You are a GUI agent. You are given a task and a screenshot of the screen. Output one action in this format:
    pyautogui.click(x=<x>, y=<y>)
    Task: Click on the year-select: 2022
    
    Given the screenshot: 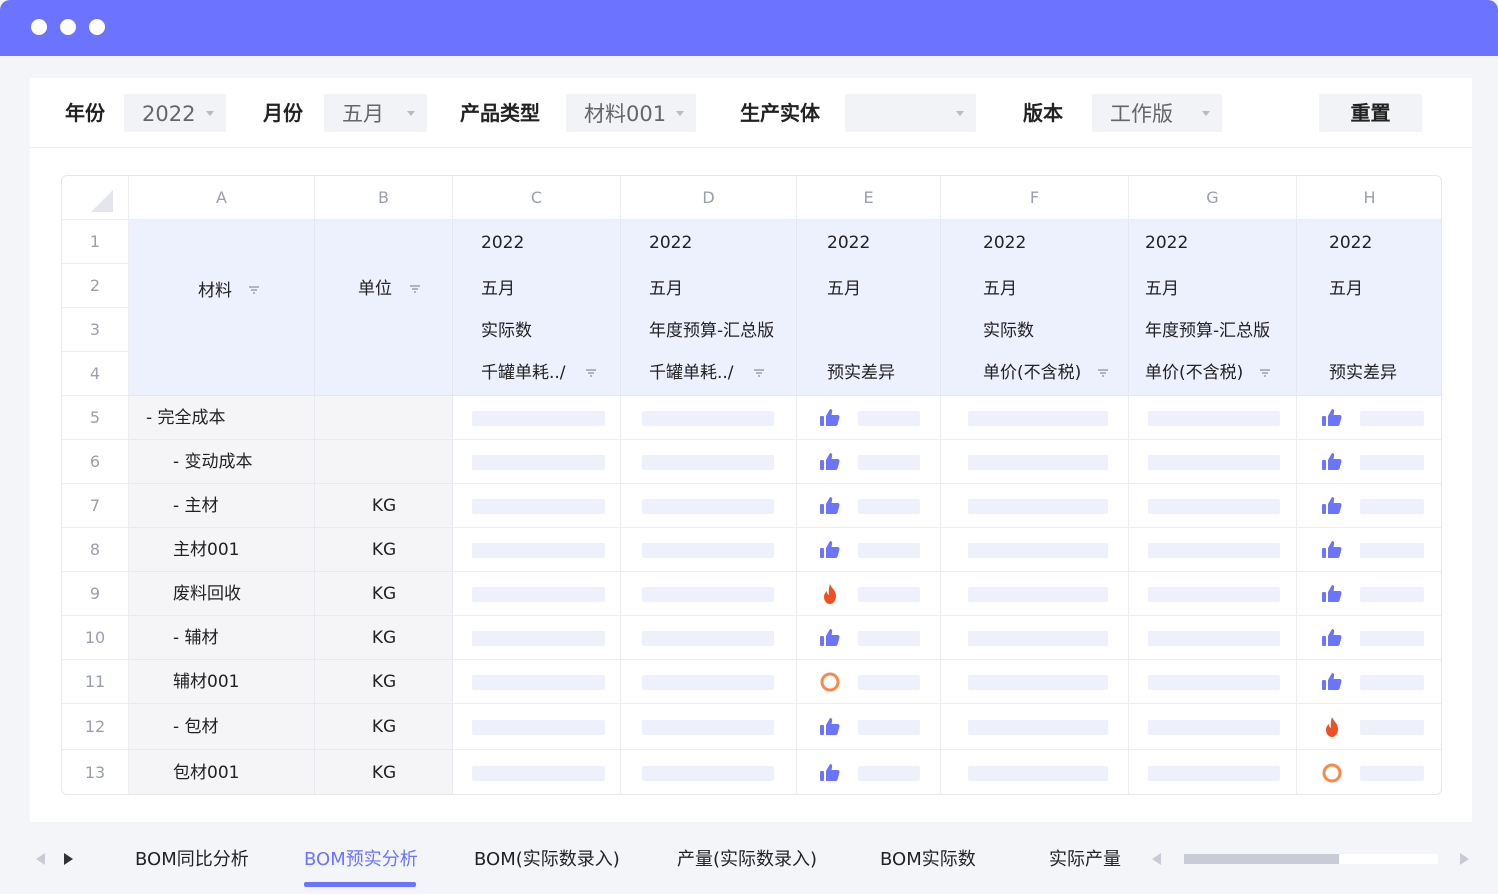 What is the action you would take?
    pyautogui.click(x=175, y=113)
    